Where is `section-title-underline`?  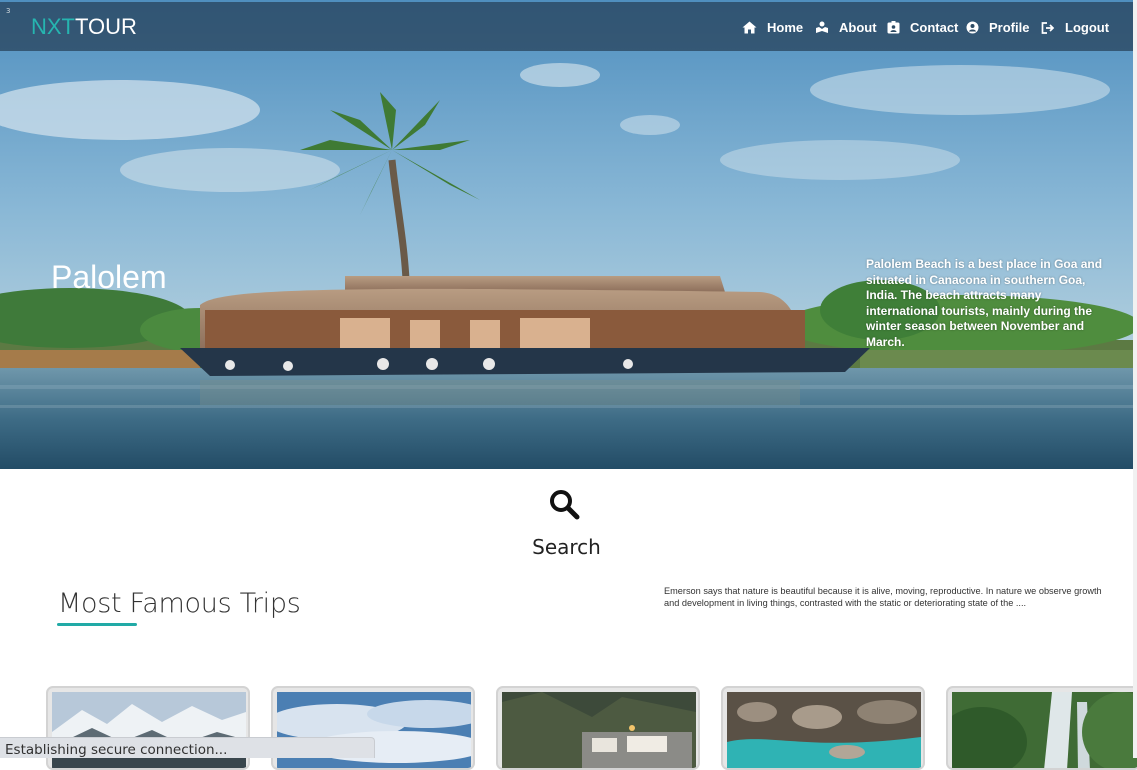
section-title-underline is located at coordinates (97, 624).